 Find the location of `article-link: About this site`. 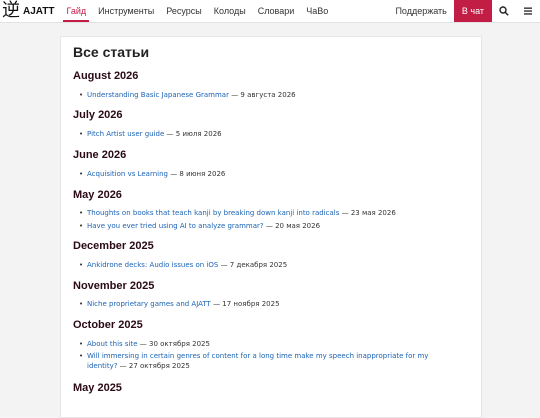

article-link: About this site is located at coordinates (112, 344).